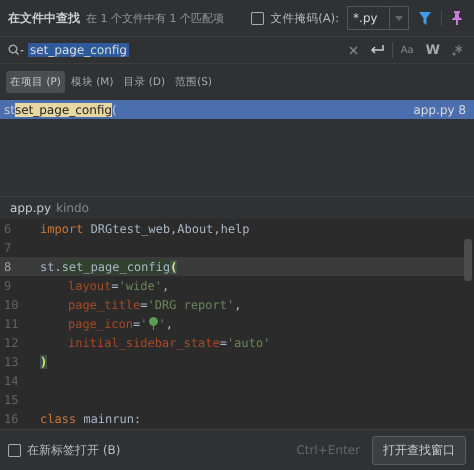 This screenshot has width=474, height=470. What do you see at coordinates (193, 82) in the screenshot?
I see `scope-tab: 范围(S)` at bounding box center [193, 82].